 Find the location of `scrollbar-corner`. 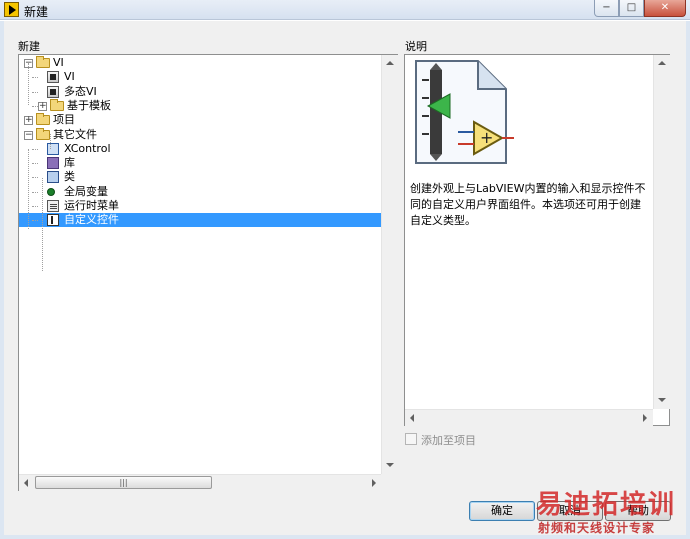

scrollbar-corner is located at coordinates (389, 482).